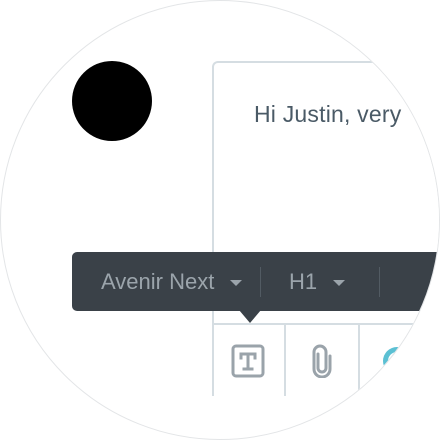 This screenshot has width=440, height=440. I want to click on text-format-button, so click(249, 360).